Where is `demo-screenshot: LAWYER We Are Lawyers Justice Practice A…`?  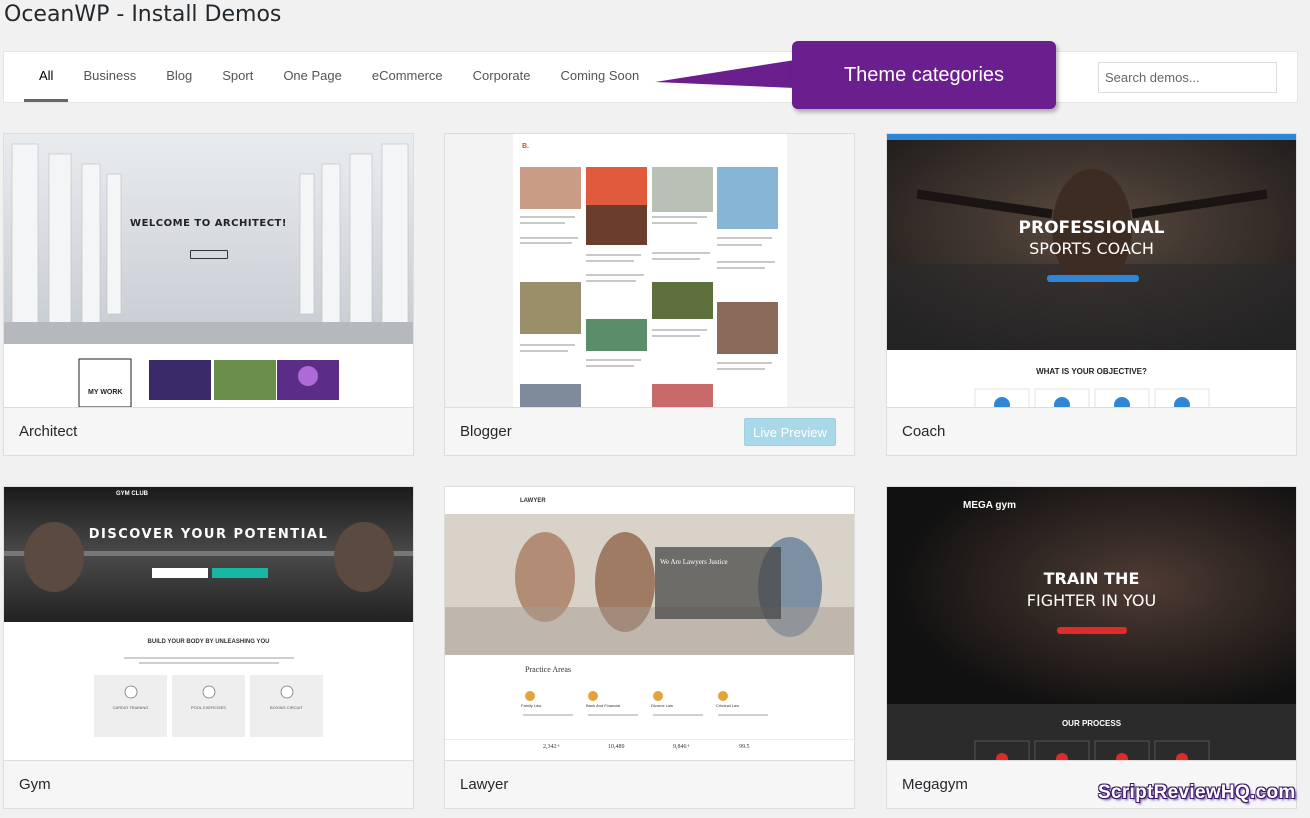 demo-screenshot: LAWYER We Are Lawyers Justice Practice A… is located at coordinates (649, 623).